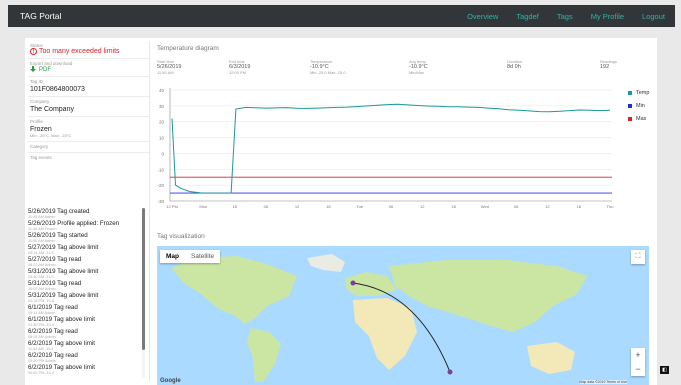  What do you see at coordinates (638, 369) in the screenshot?
I see `zoom-out-button: −` at bounding box center [638, 369].